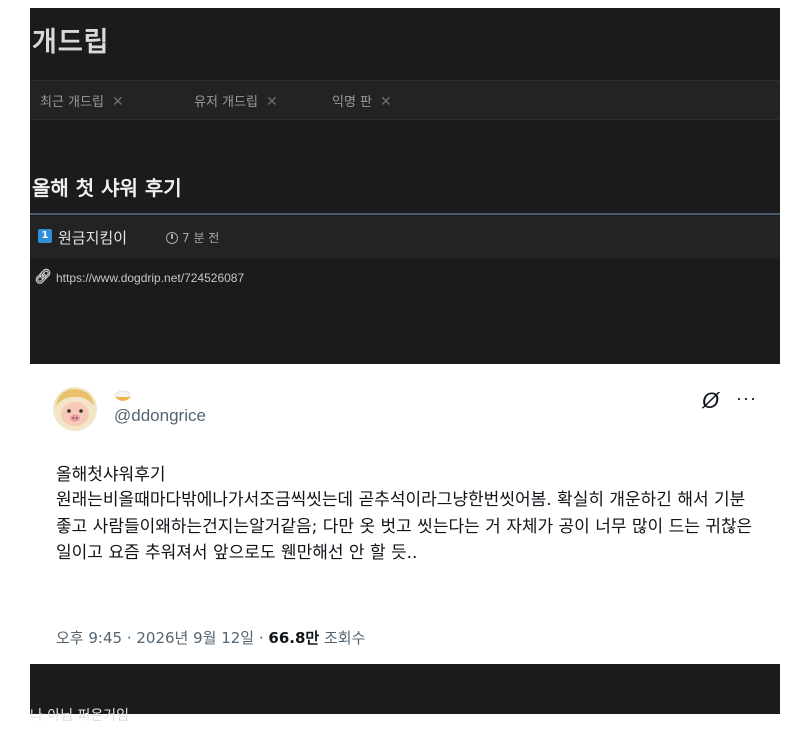 Image resolution: width=800 pixels, height=754 pixels. Describe the element at coordinates (172, 238) in the screenshot. I see `clock-icon` at that location.